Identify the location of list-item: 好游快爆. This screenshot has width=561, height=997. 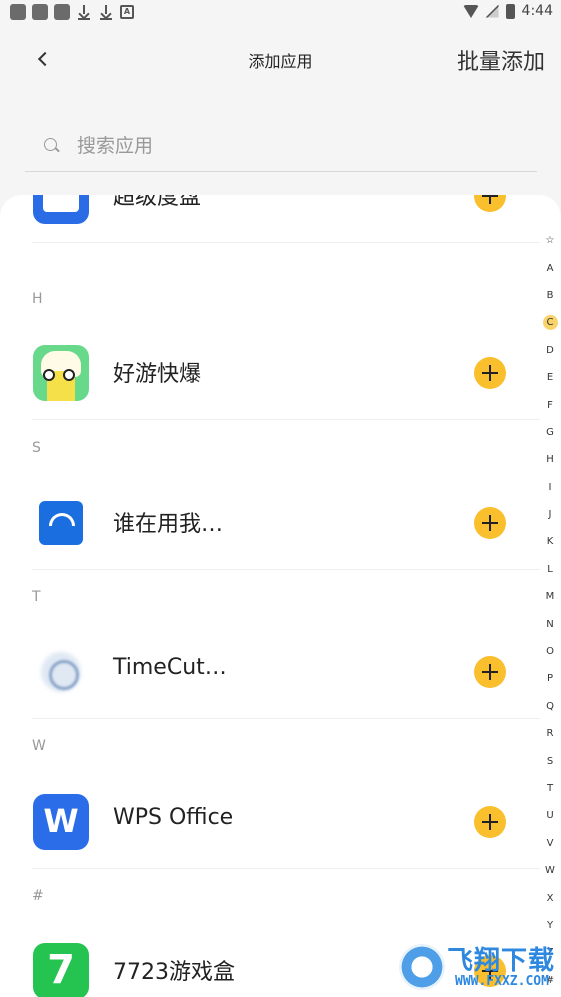
(270, 373).